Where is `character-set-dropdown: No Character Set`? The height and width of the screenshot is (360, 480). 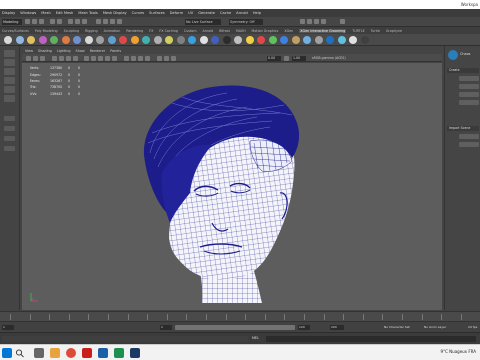
character-set-dropdown: No Character Set is located at coordinates (397, 327).